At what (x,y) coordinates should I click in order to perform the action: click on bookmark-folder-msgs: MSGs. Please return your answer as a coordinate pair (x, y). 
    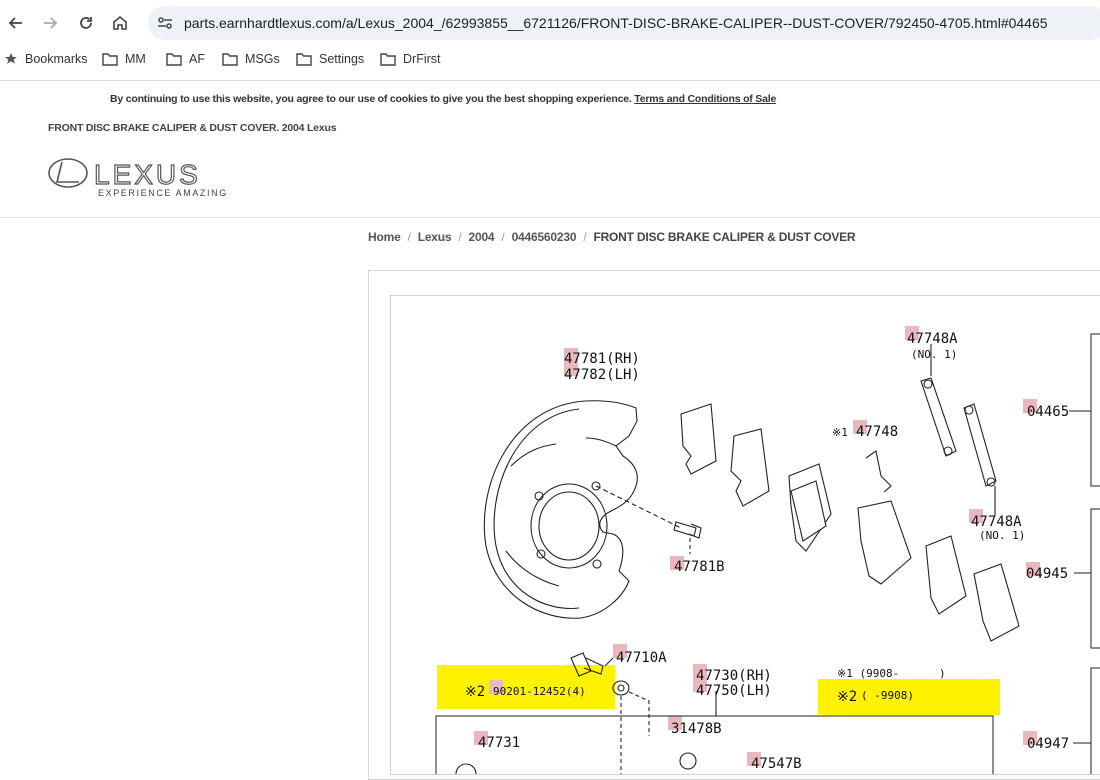
    Looking at the image, I should click on (251, 59).